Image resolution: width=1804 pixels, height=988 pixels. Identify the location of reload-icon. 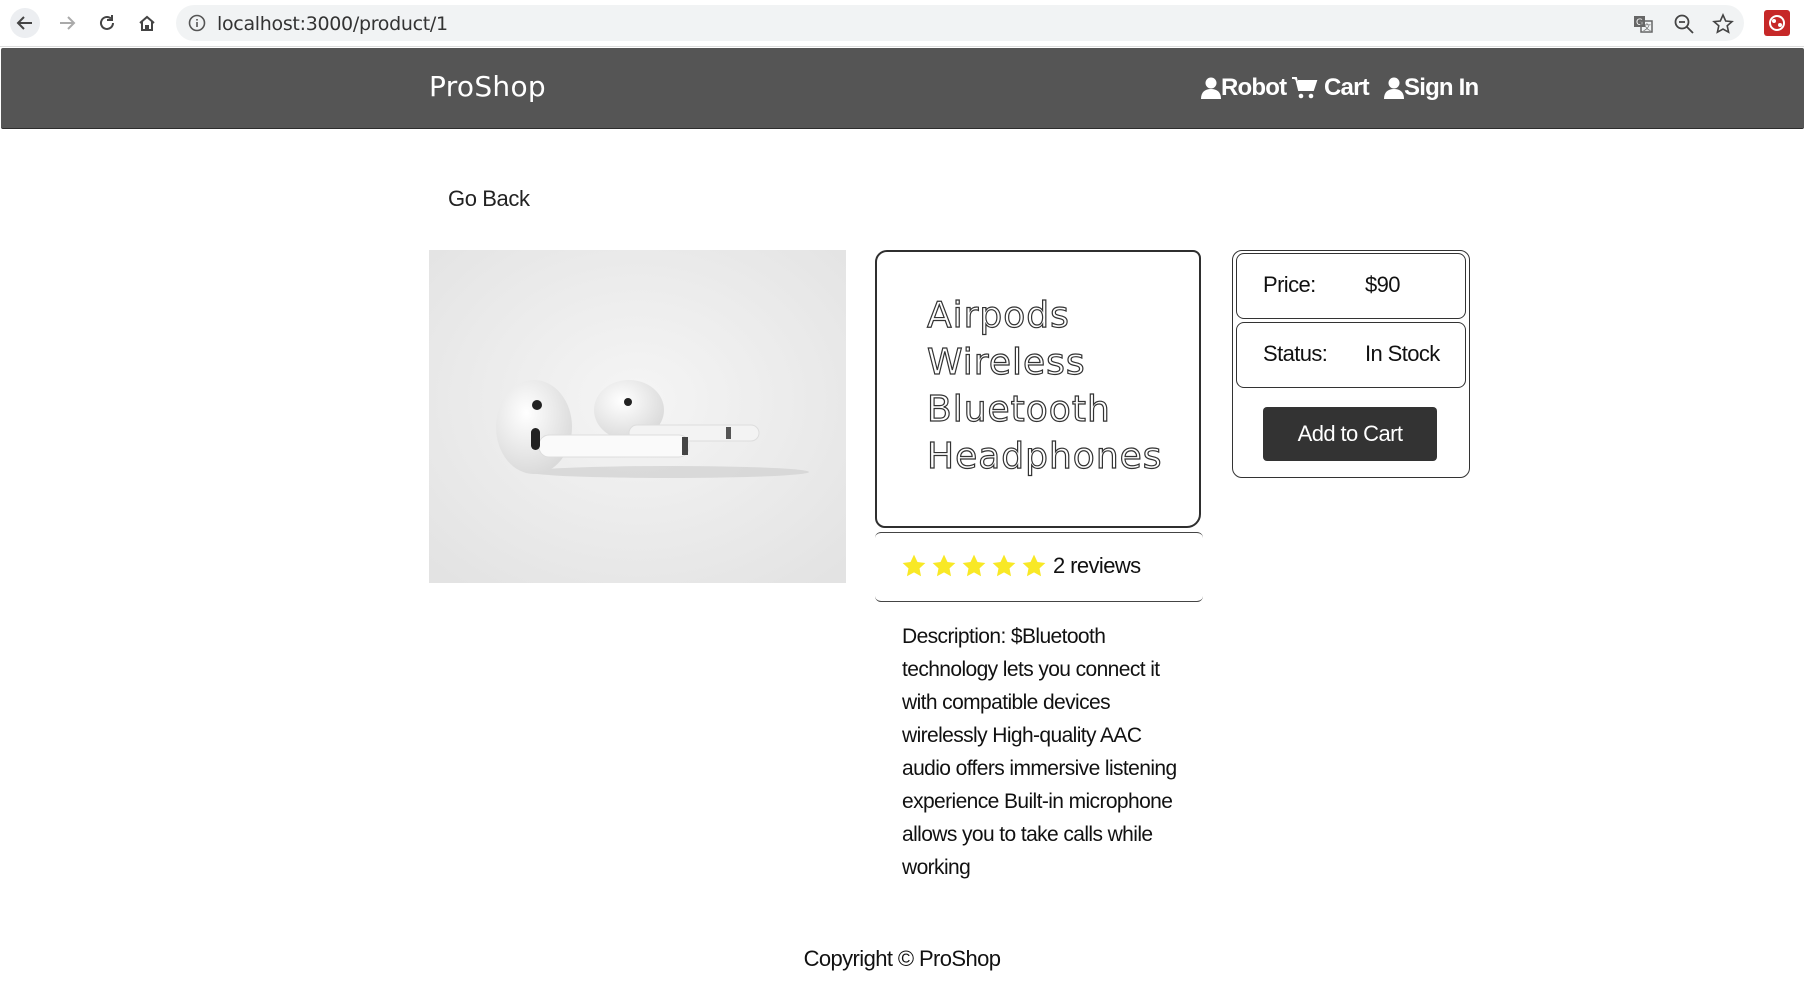
(107, 22).